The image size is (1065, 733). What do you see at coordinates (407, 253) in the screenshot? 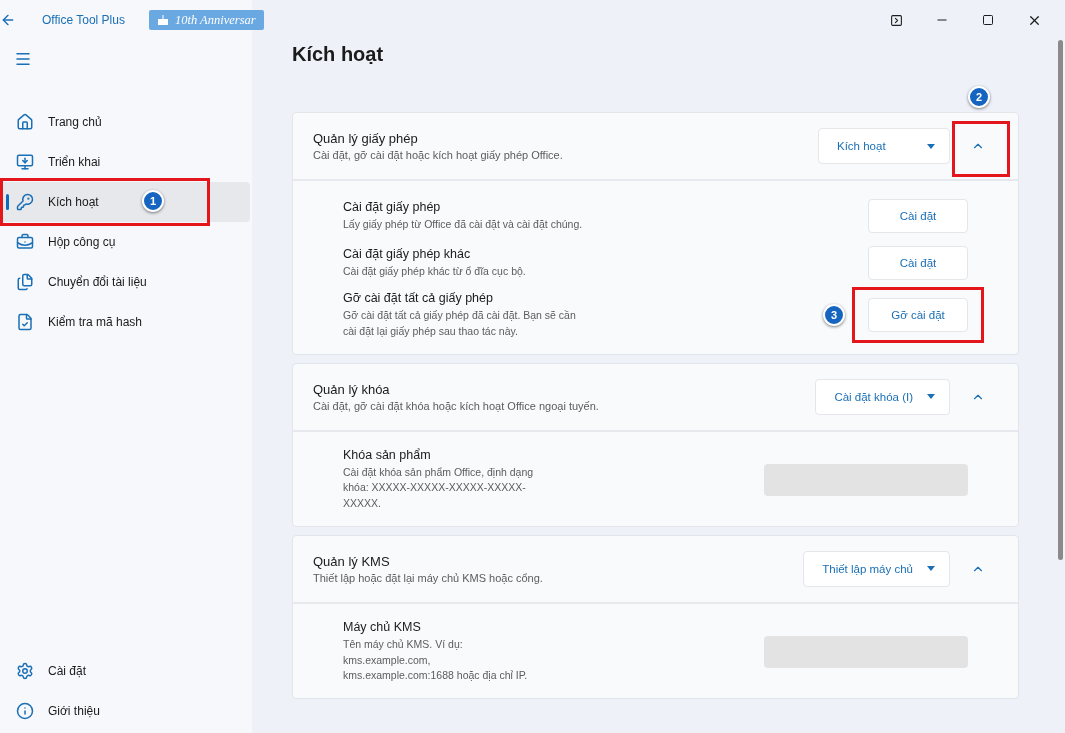
I see `setting-title: Cài đặt giấy phép khác` at bounding box center [407, 253].